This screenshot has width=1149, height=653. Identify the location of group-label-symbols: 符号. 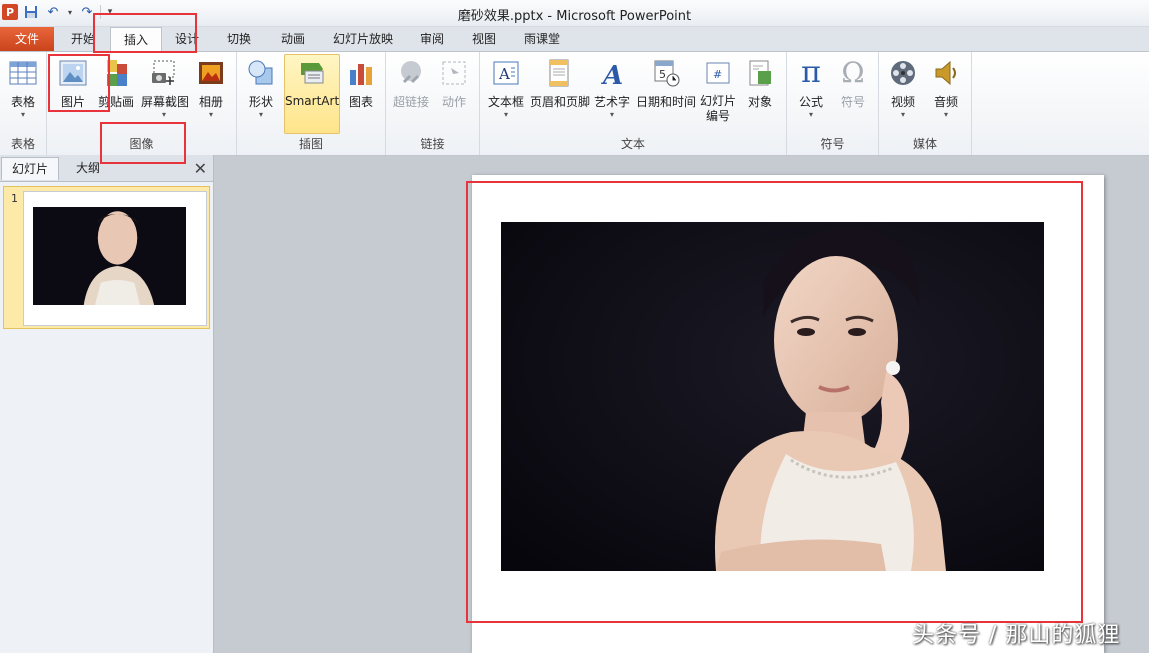
(832, 144).